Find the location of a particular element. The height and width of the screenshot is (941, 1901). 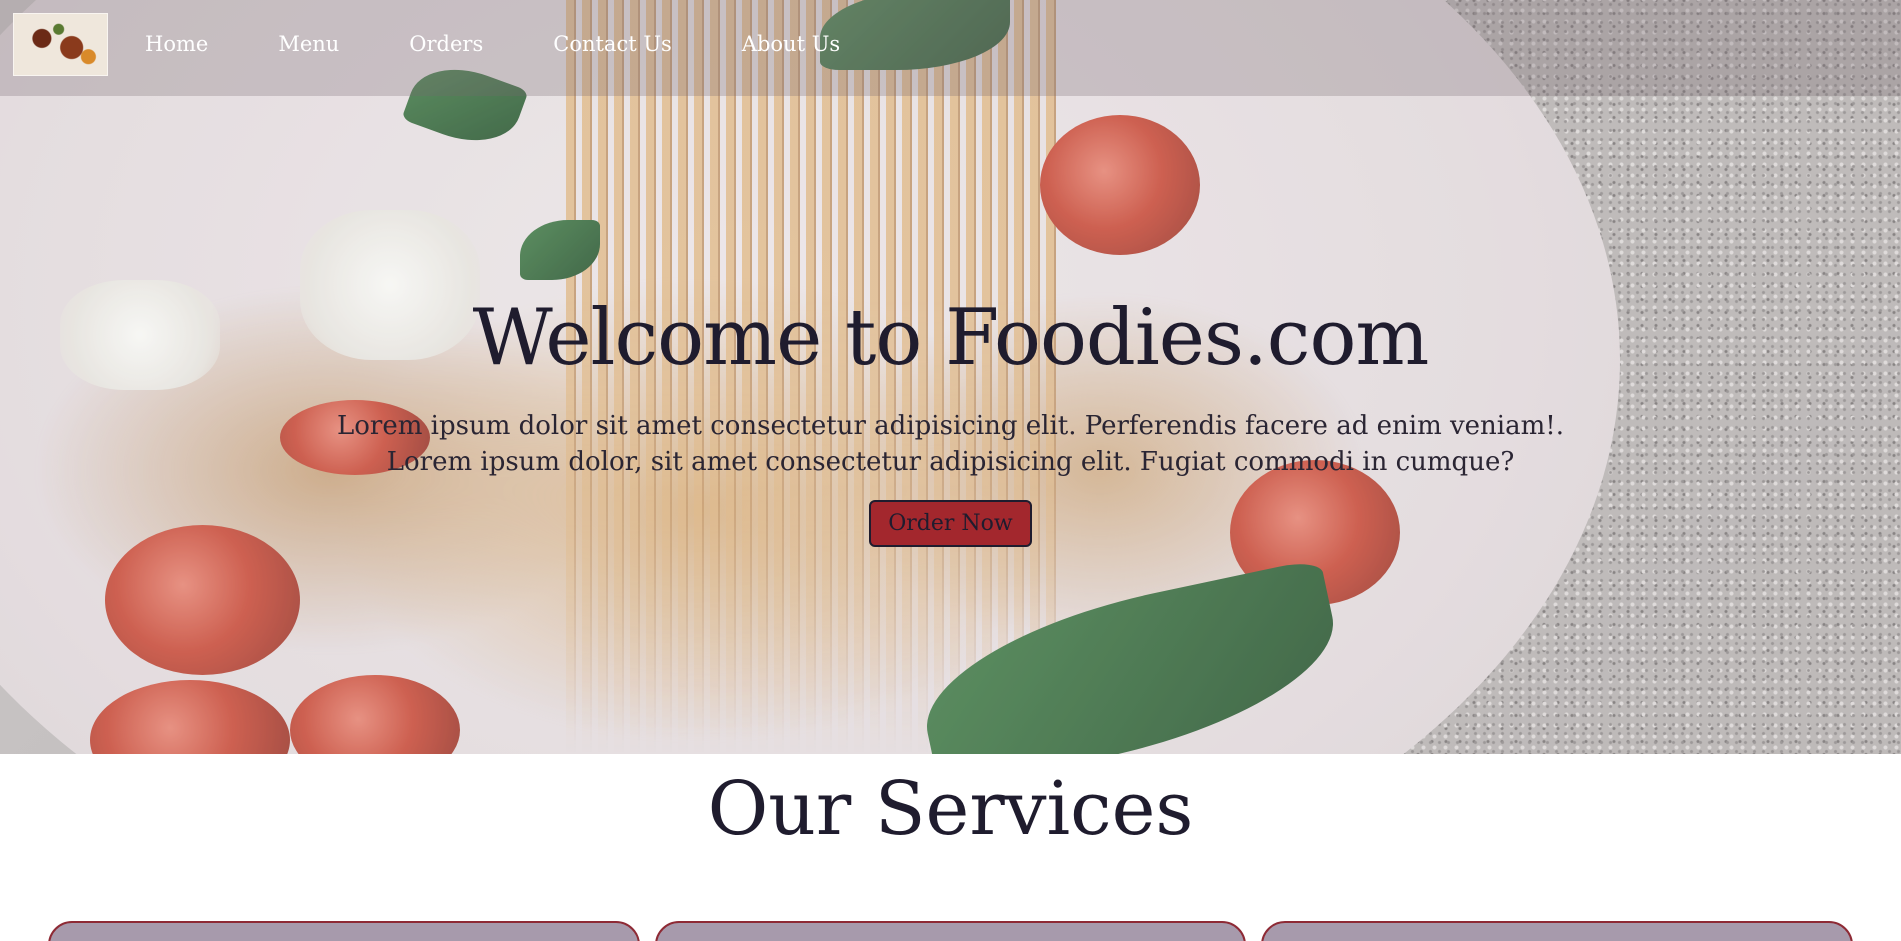

nav-links: Home Menu Orders Contact Us About Us is located at coordinates (527, 44).